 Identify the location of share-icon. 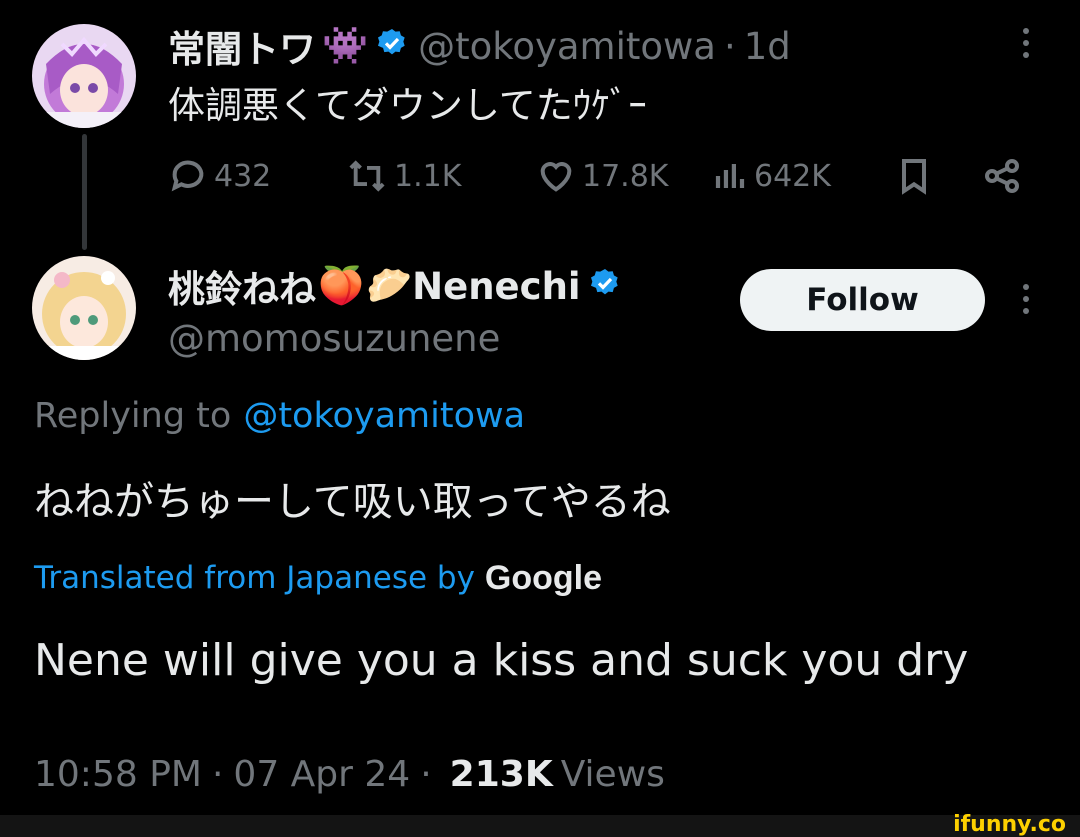
(1002, 176).